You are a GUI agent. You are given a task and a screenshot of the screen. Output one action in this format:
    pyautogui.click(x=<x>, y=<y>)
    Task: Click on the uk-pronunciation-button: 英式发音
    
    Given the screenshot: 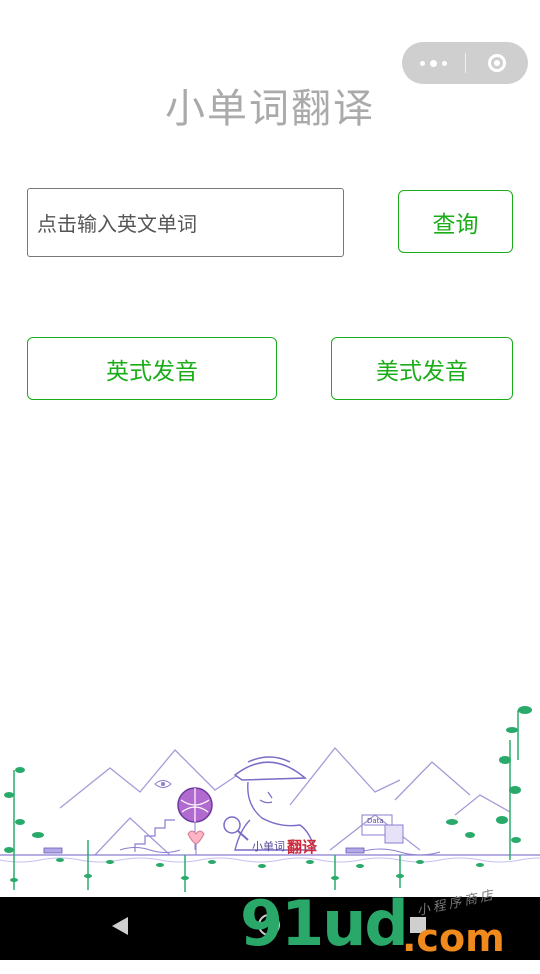 What is the action you would take?
    pyautogui.click(x=152, y=368)
    